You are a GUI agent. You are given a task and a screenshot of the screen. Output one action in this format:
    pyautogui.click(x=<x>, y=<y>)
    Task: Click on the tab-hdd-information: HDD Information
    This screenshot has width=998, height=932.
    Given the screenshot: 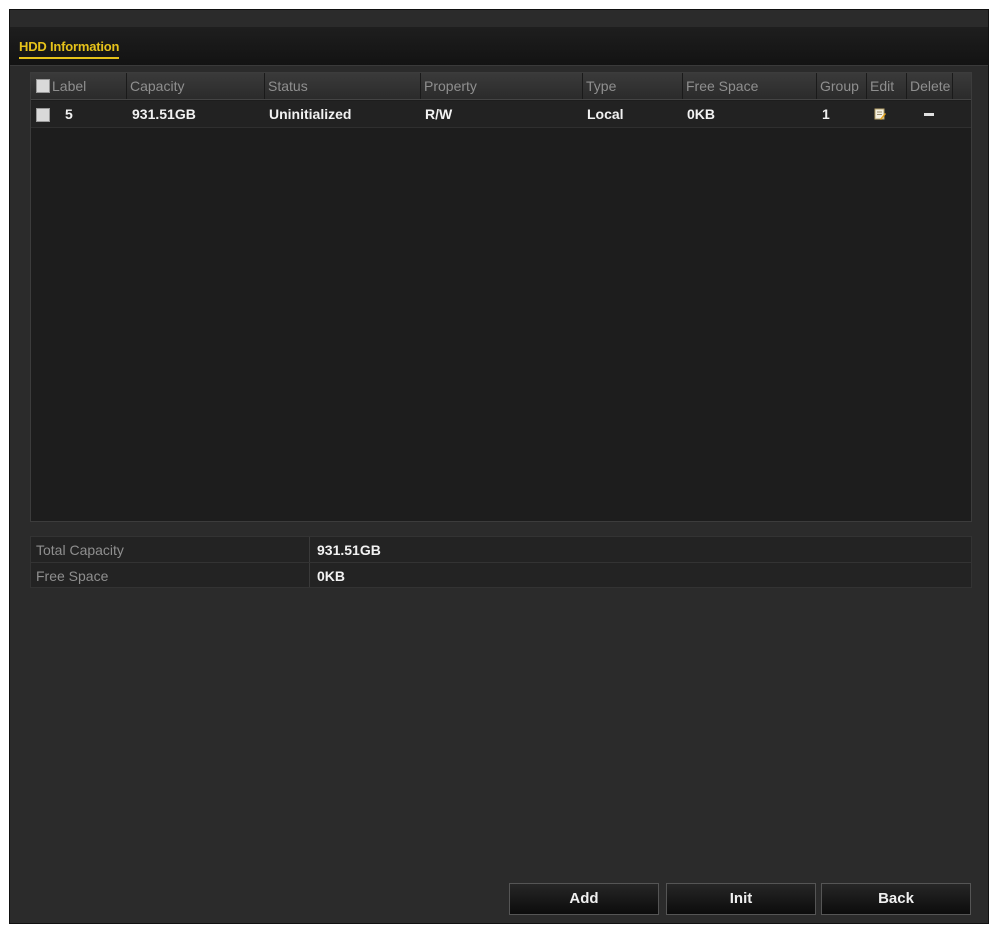 What is the action you would take?
    pyautogui.click(x=69, y=49)
    